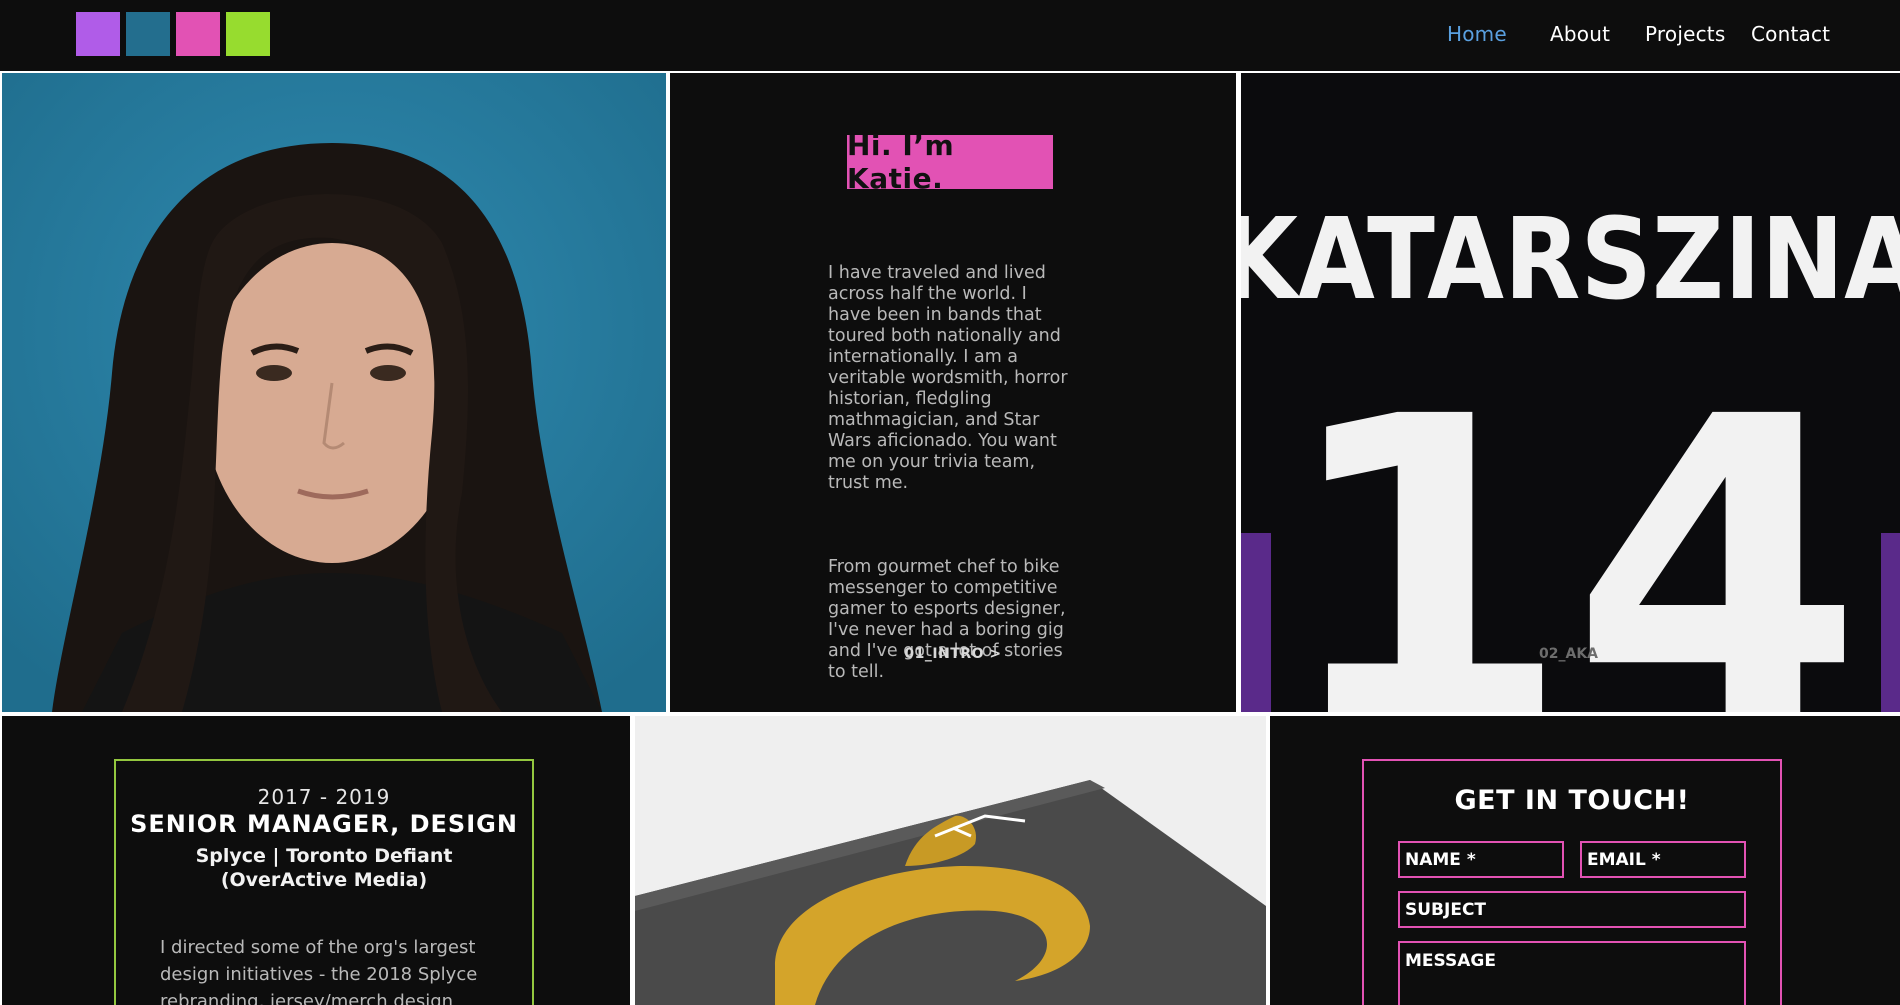 The height and width of the screenshot is (1005, 1900). I want to click on nav-about: About, so click(1580, 34).